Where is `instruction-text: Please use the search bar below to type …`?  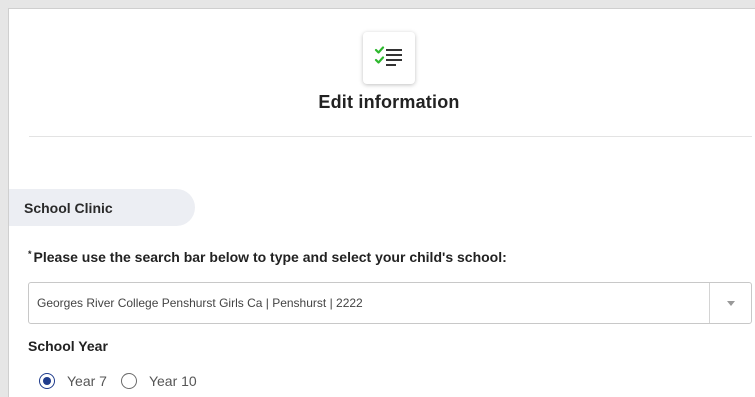 instruction-text: Please use the search bar below to type … is located at coordinates (270, 257).